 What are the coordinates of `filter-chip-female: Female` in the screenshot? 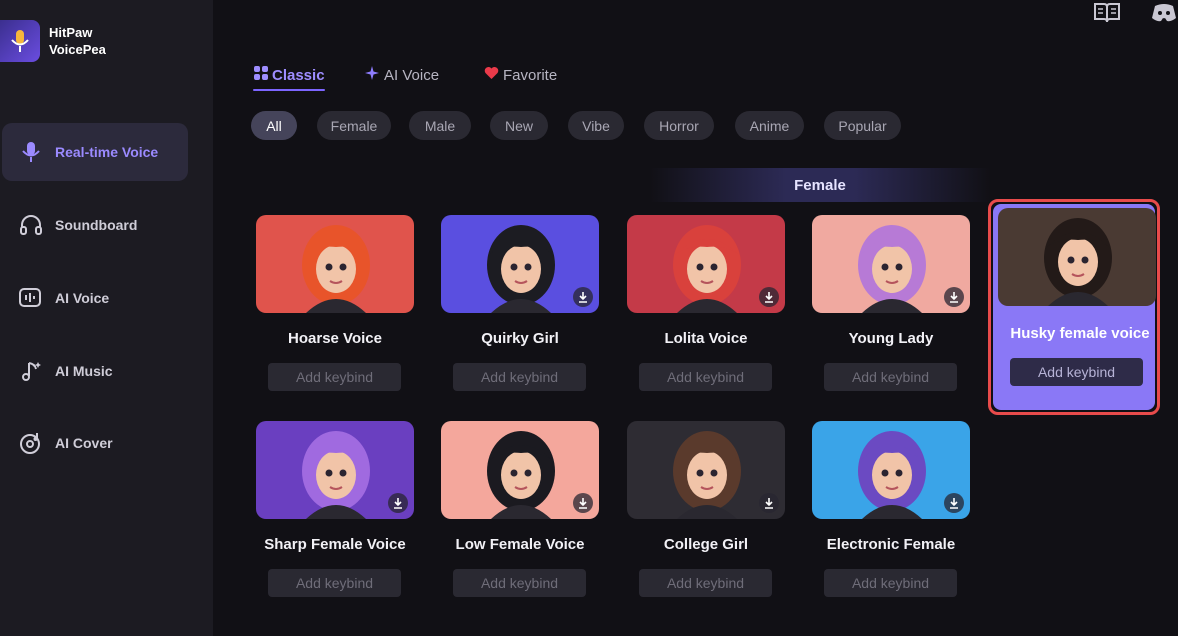 It's located at (354, 125).